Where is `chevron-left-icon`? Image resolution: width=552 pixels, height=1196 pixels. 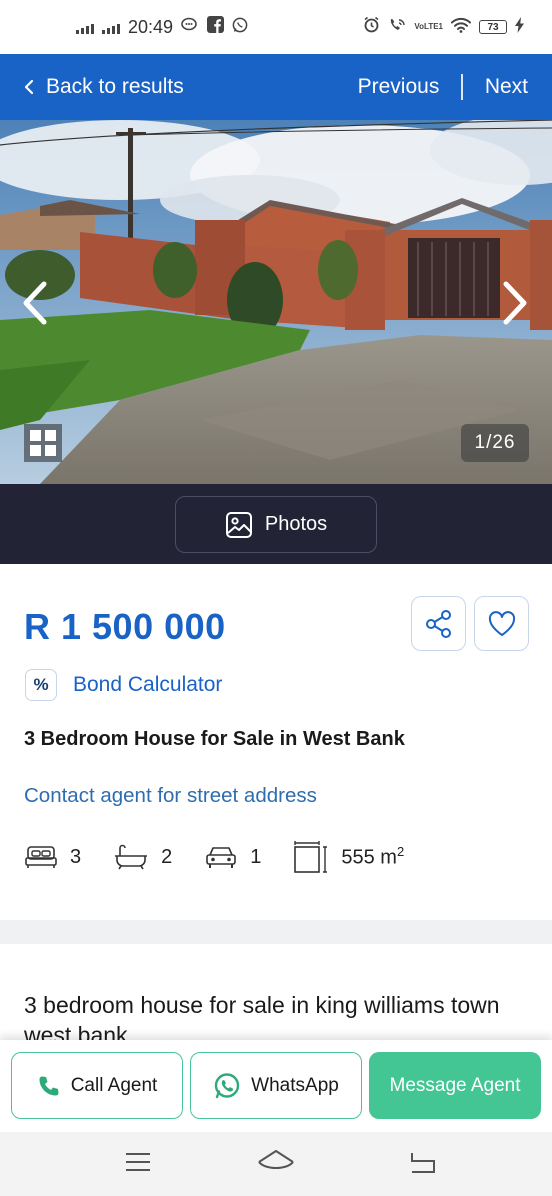
chevron-left-icon is located at coordinates (29, 87).